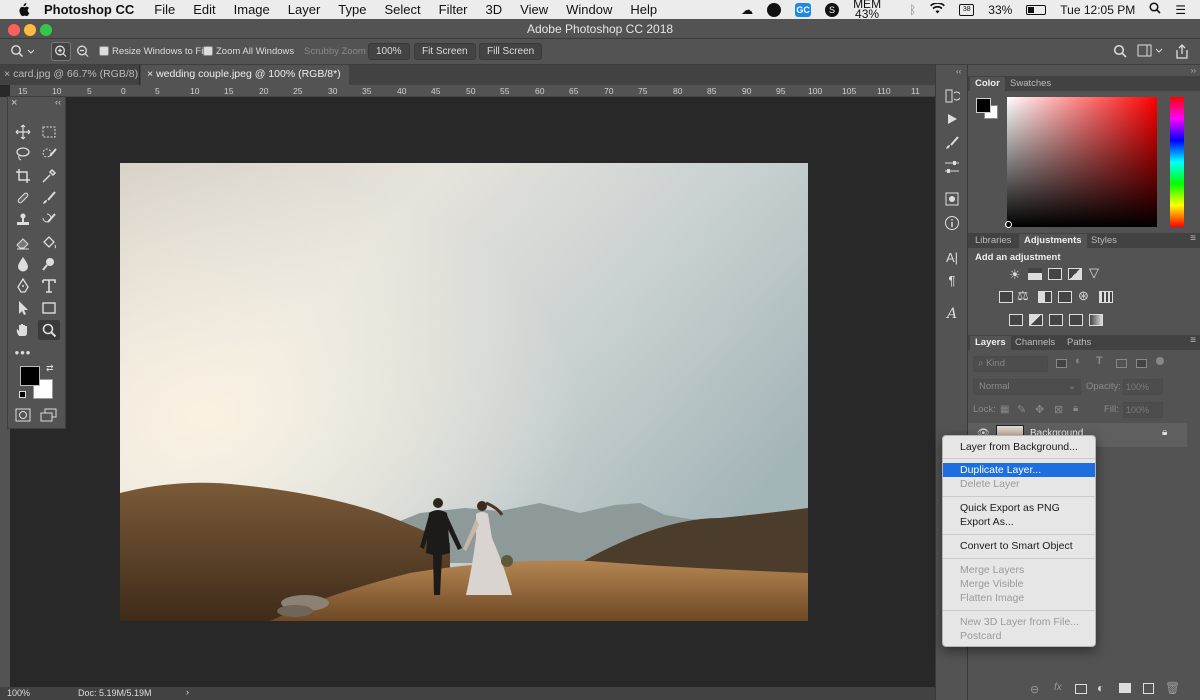  Describe the element at coordinates (50, 368) in the screenshot. I see `swap-colors-icon: ⇄` at that location.